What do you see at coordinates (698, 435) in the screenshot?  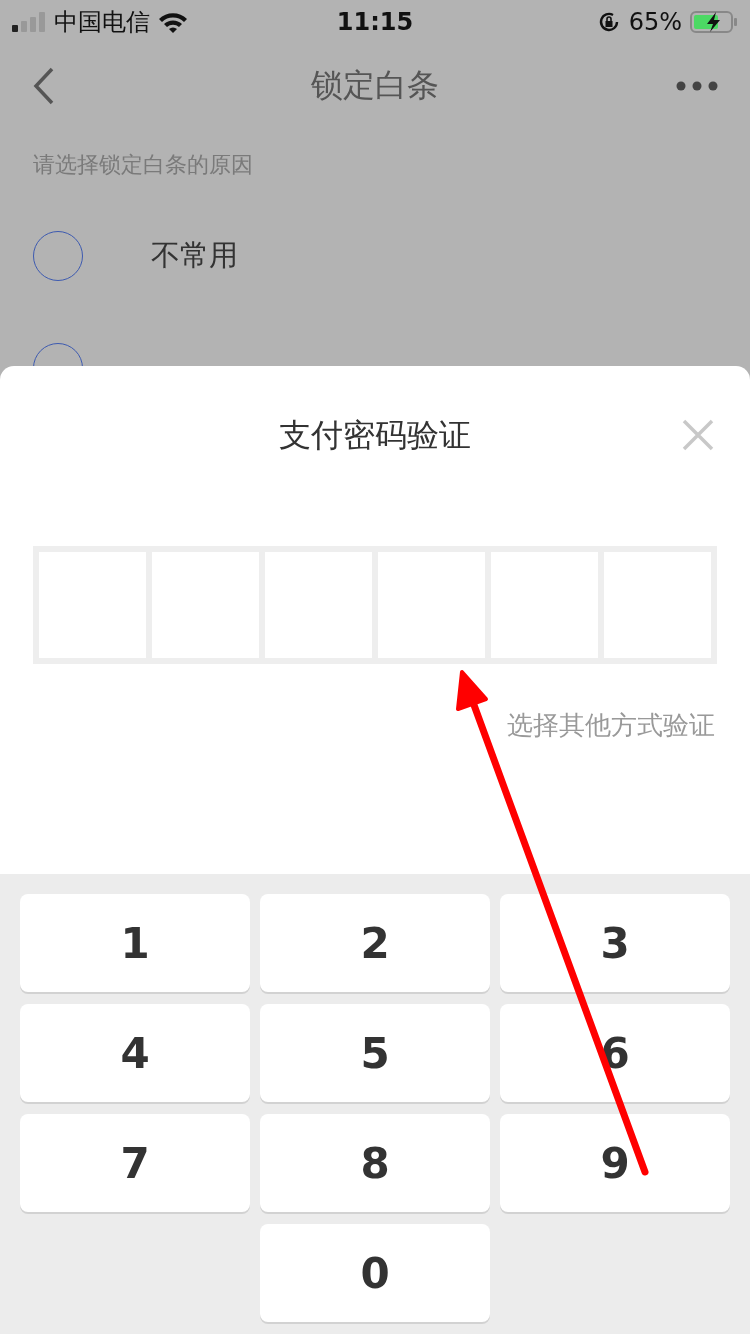 I see `close-icon` at bounding box center [698, 435].